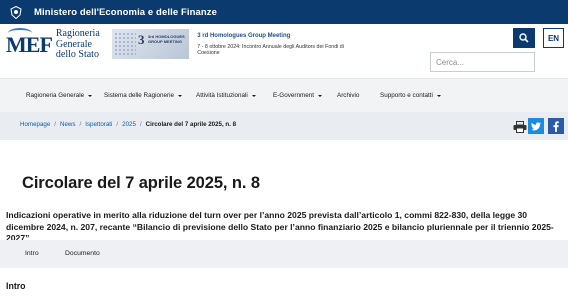  What do you see at coordinates (141, 39) in the screenshot?
I see `banner-image-number: 3` at bounding box center [141, 39].